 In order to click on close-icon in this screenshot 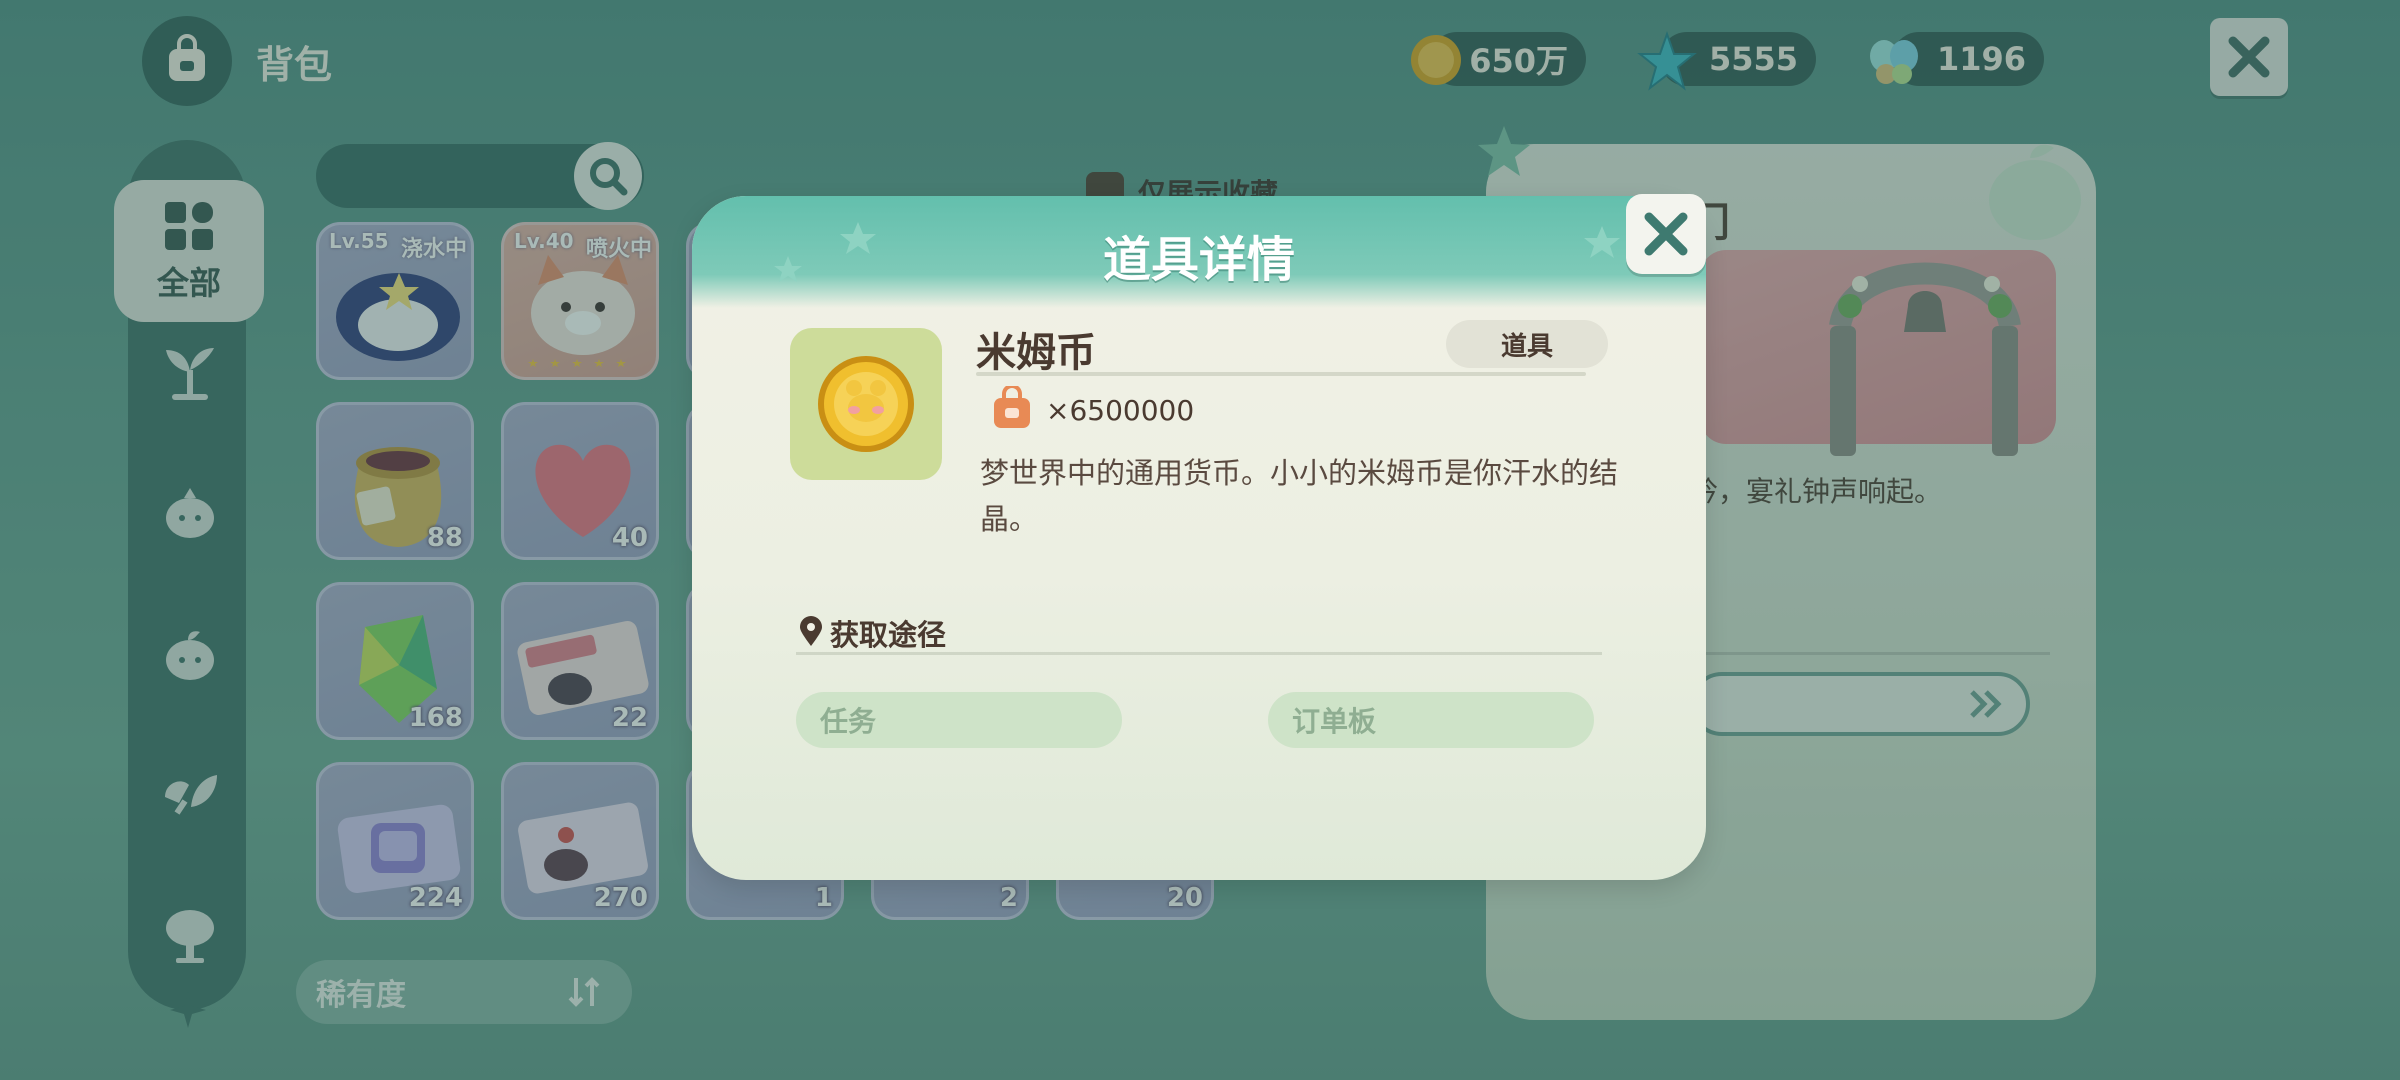, I will do `click(1666, 234)`.